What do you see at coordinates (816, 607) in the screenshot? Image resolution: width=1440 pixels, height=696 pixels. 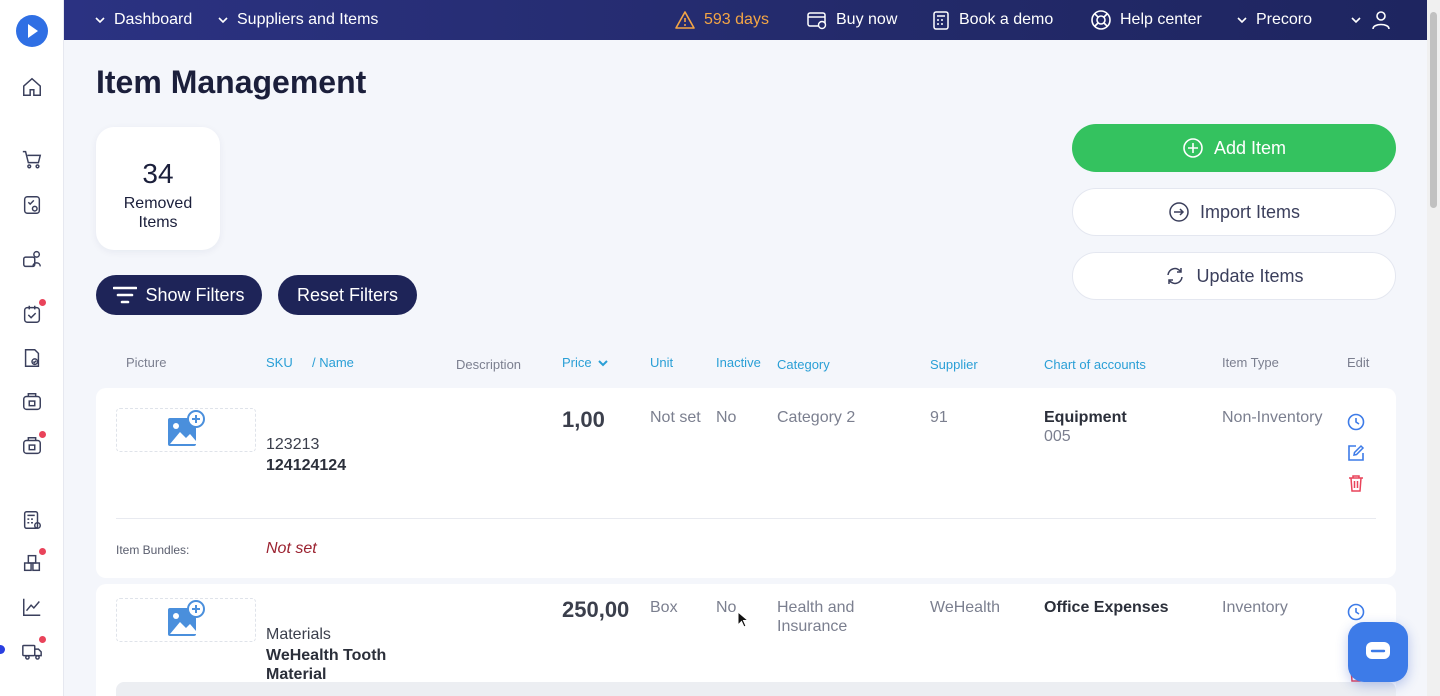 I see `item-category-line1: Health and` at bounding box center [816, 607].